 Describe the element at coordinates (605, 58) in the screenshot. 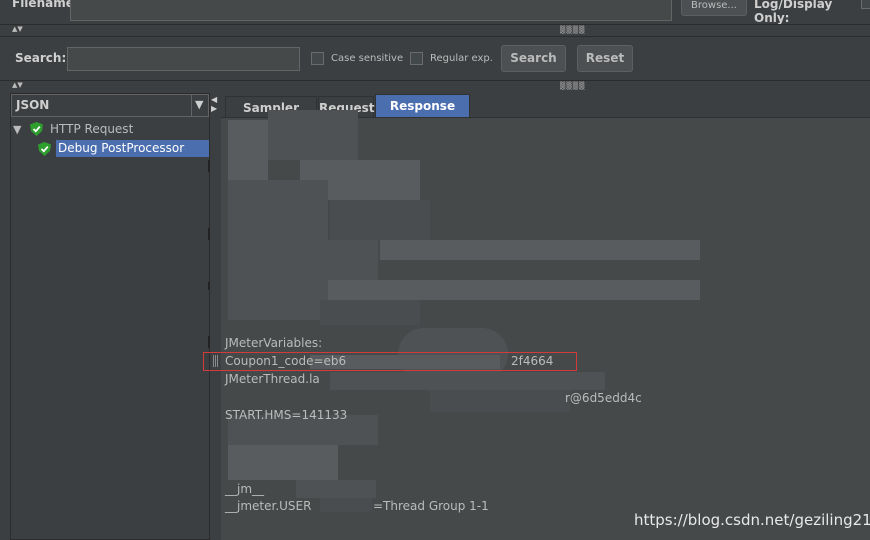

I see `reset-button: Reset` at that location.